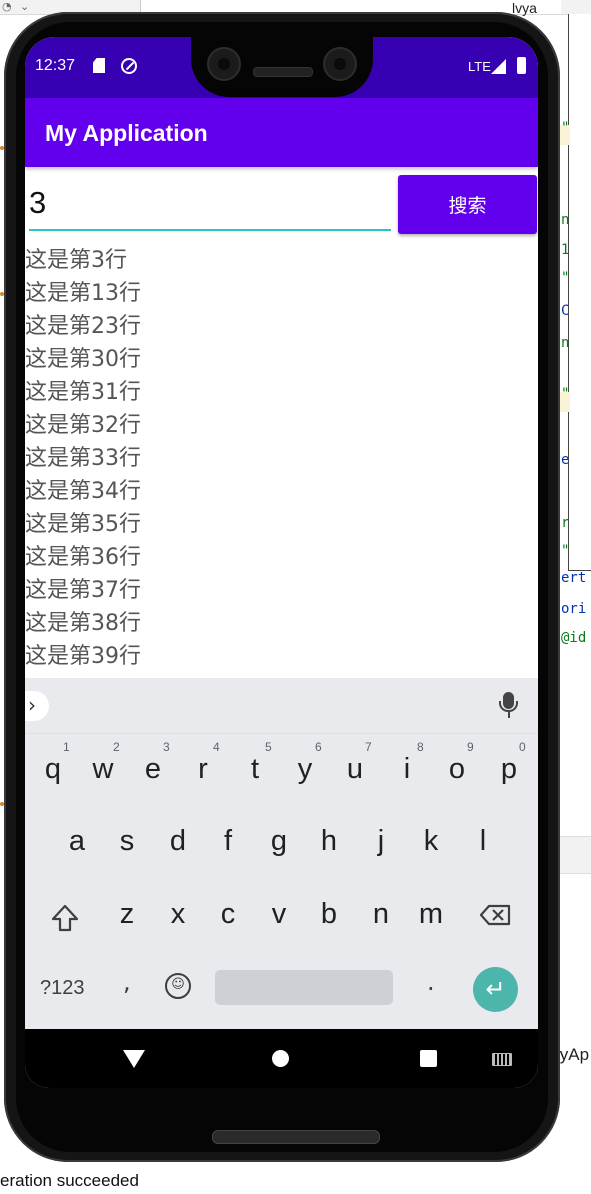  I want to click on ide-code-fragment: C, so click(565, 311).